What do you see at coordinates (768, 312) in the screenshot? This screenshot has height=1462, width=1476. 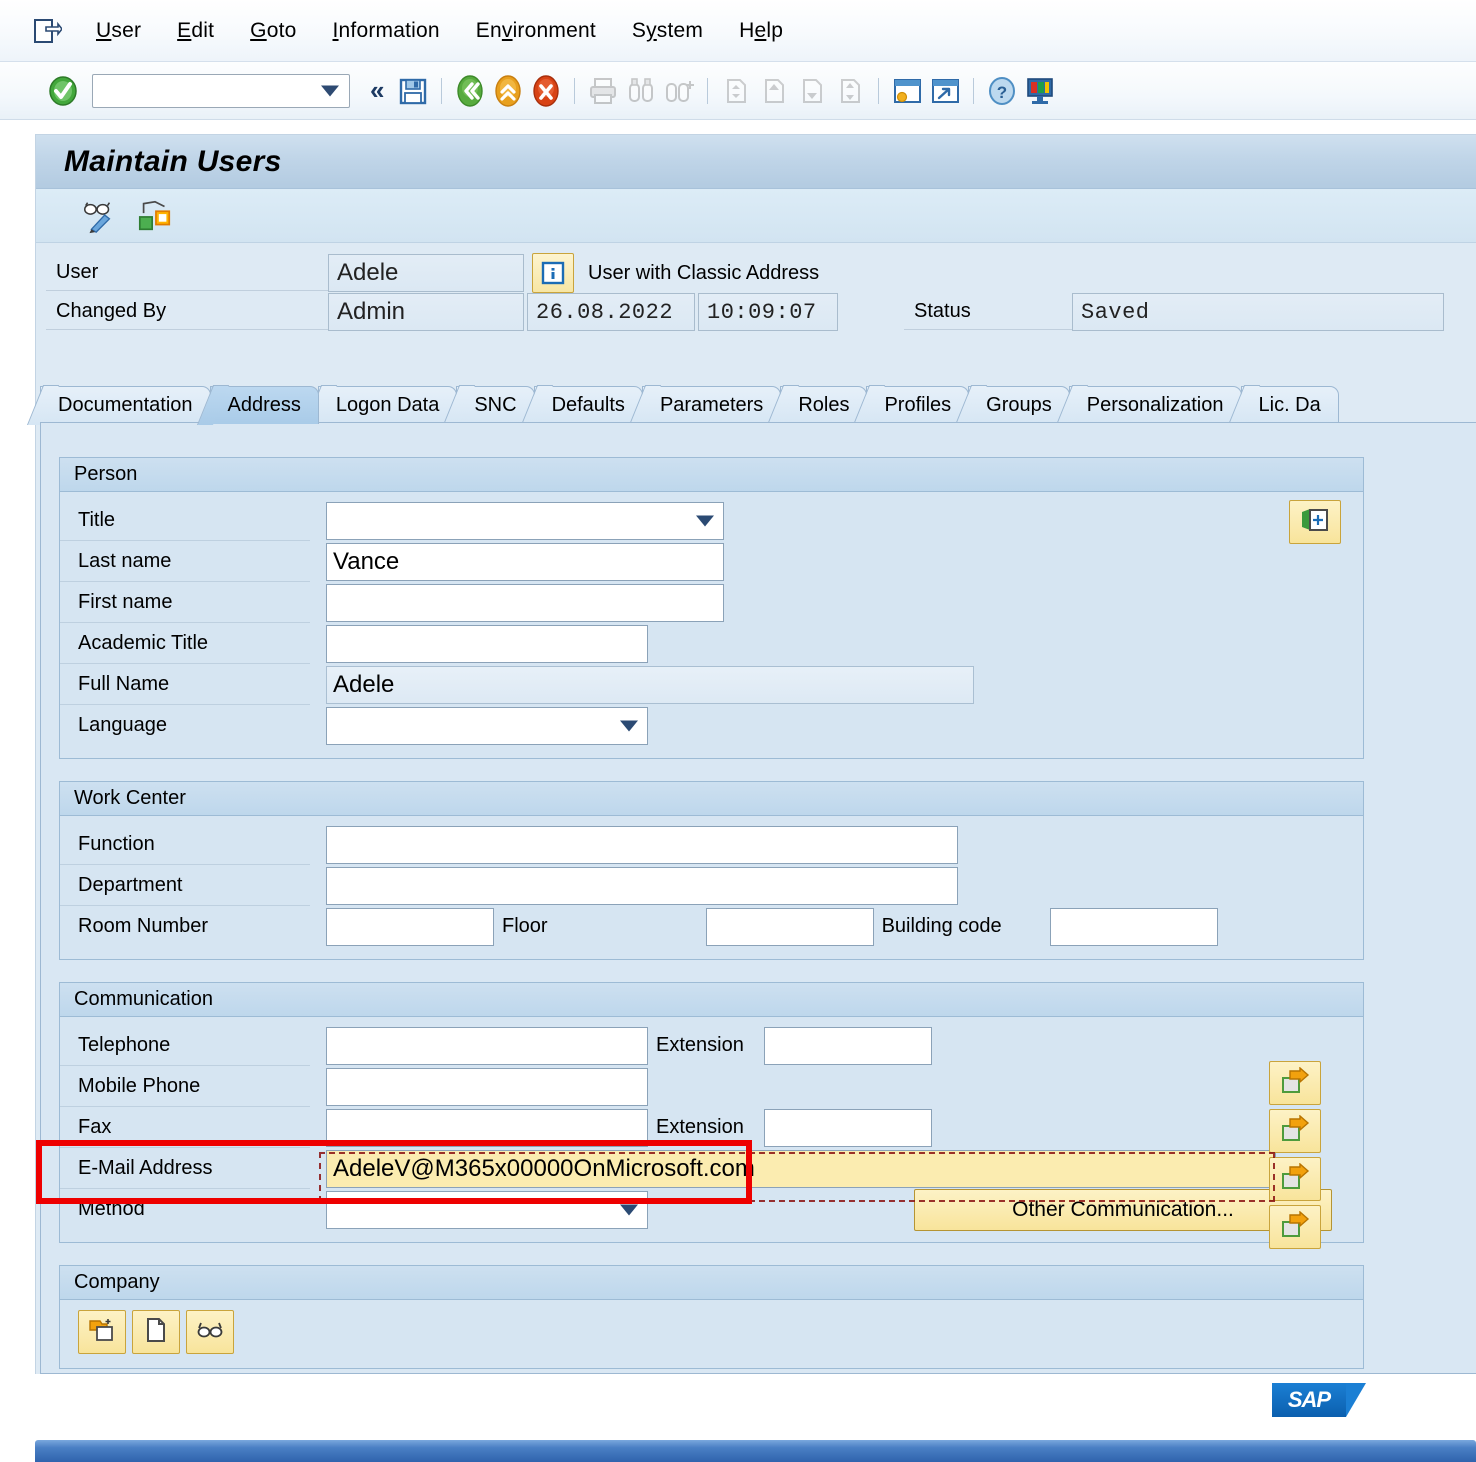 I see `changed-time-field: 10:09:07` at bounding box center [768, 312].